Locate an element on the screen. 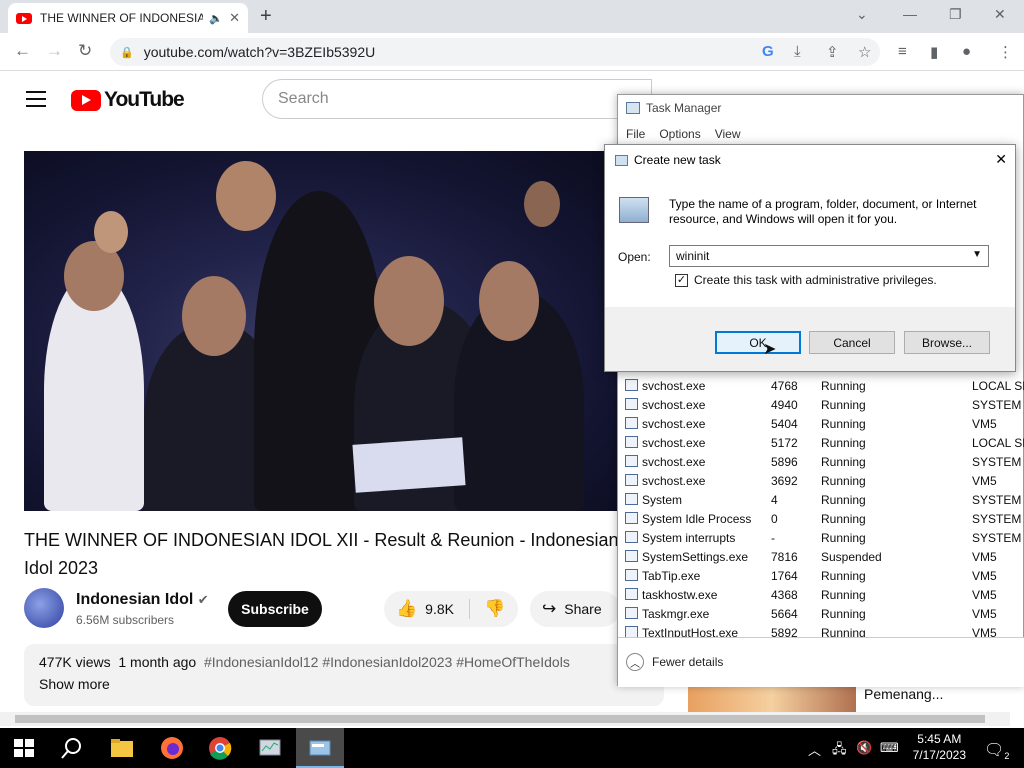 The height and width of the screenshot is (768, 1024). tab-close-icon: ✕ is located at coordinates (234, 18).